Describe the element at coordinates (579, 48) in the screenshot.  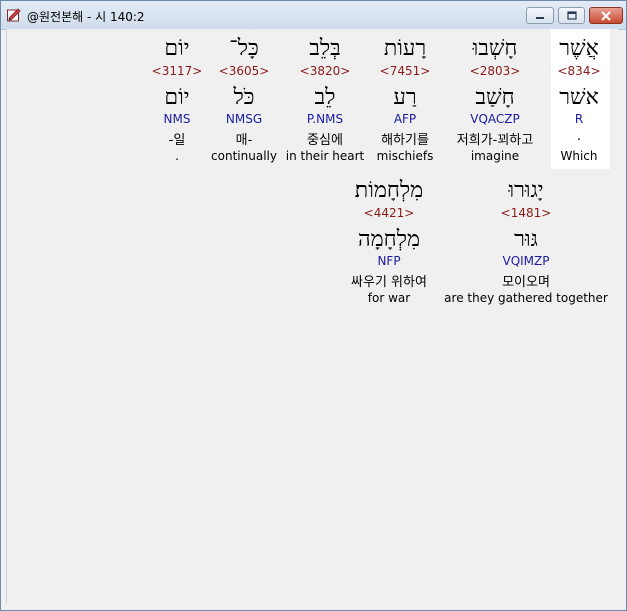
I see `word-1-hebrew: אֲשֶׁר` at that location.